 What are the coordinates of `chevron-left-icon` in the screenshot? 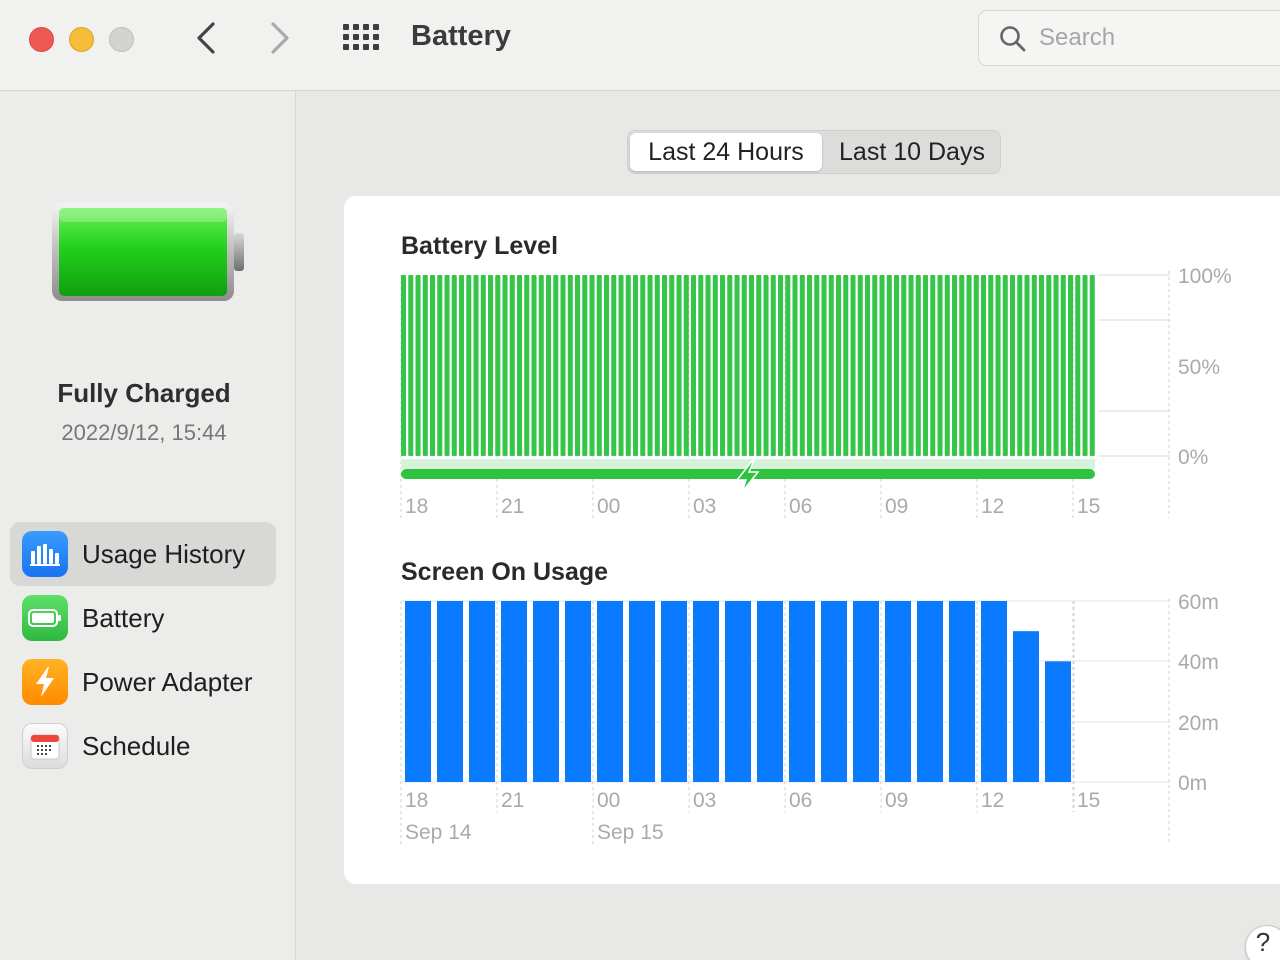 It's located at (206, 38).